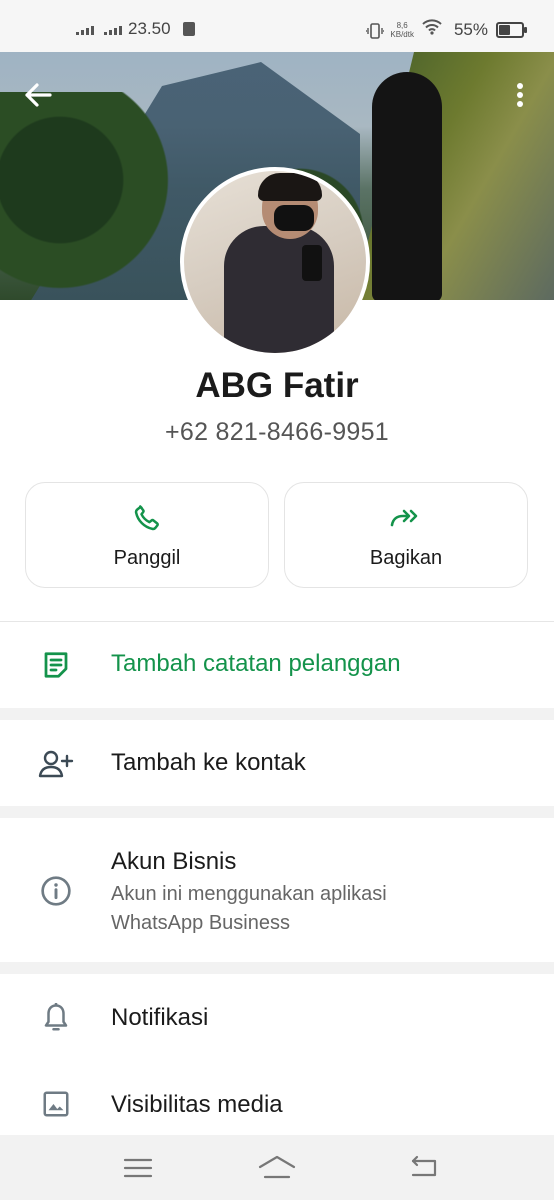 The width and height of the screenshot is (554, 1200). I want to click on arrow-left-icon, so click(38, 95).